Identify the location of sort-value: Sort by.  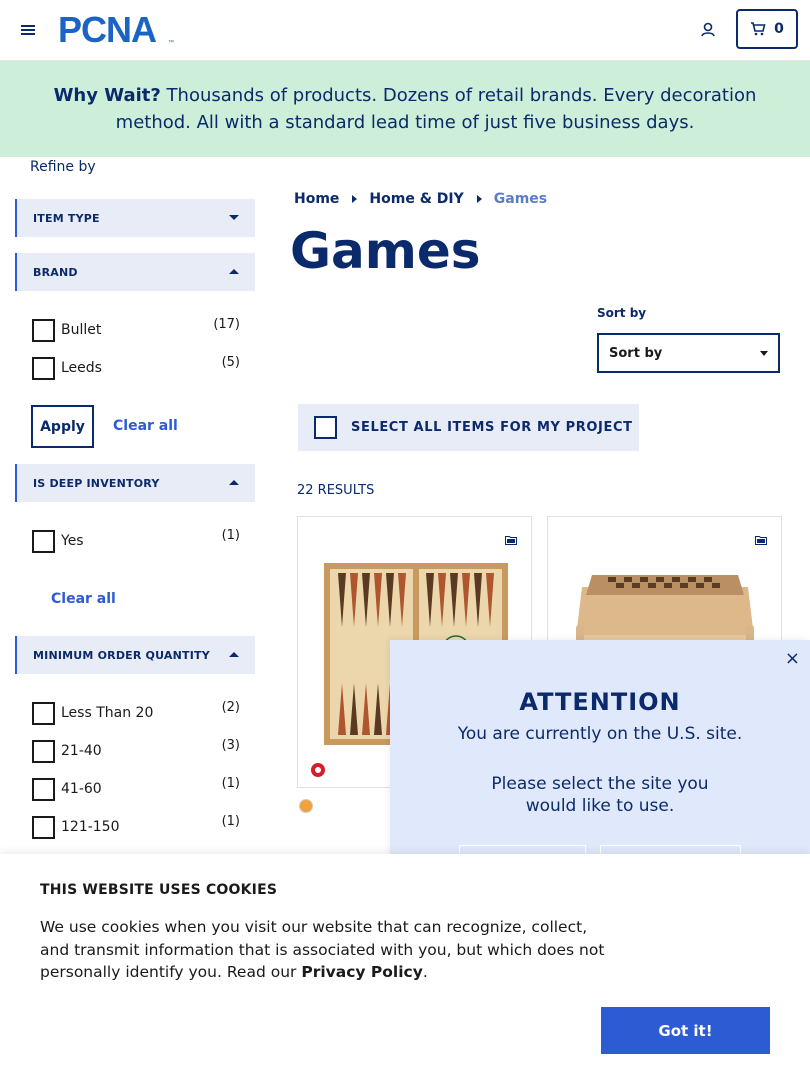
(636, 353).